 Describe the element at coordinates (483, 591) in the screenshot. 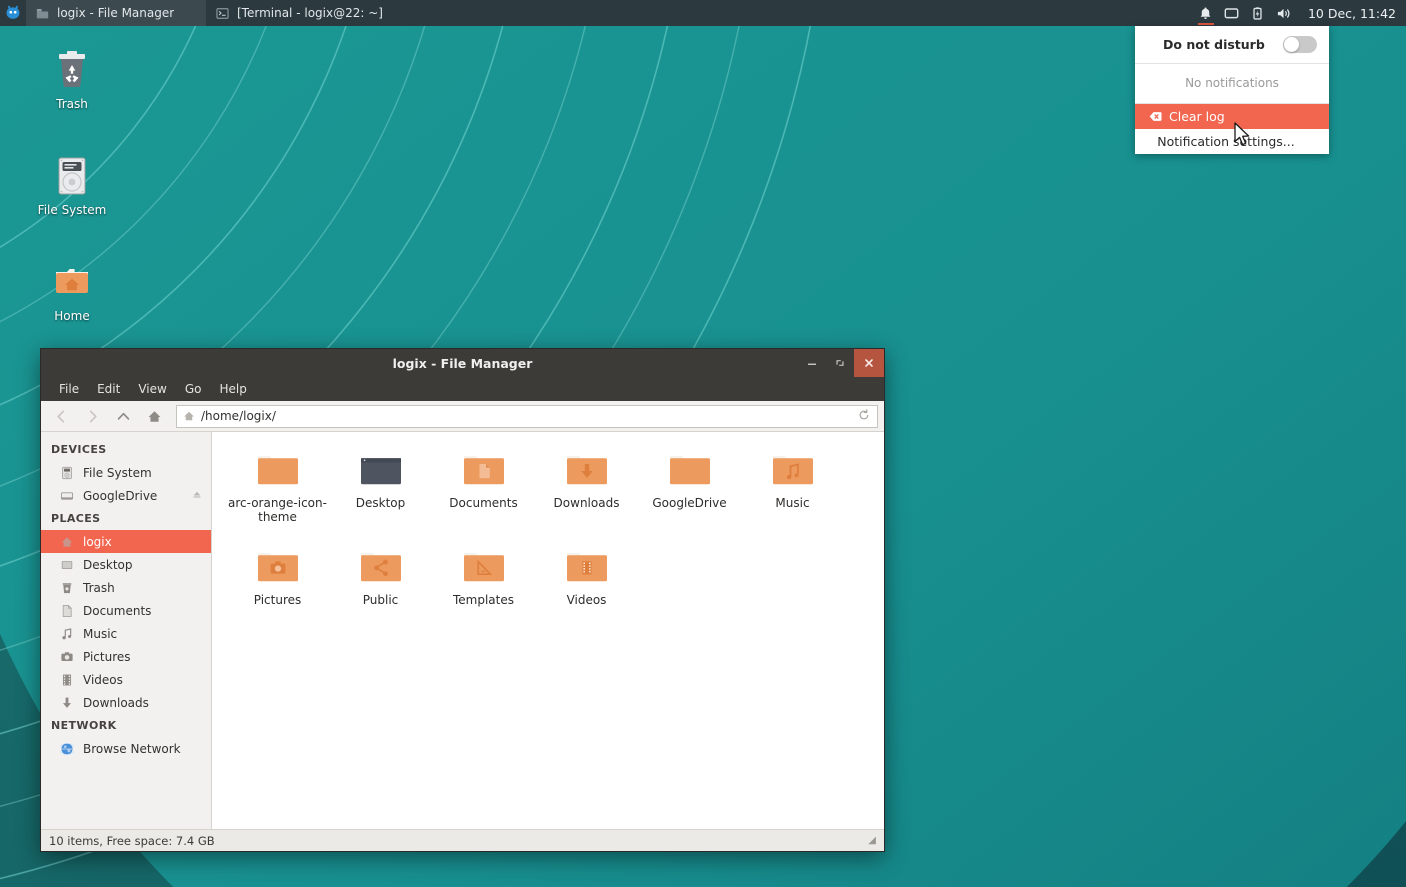

I see `file-item: Templates` at that location.